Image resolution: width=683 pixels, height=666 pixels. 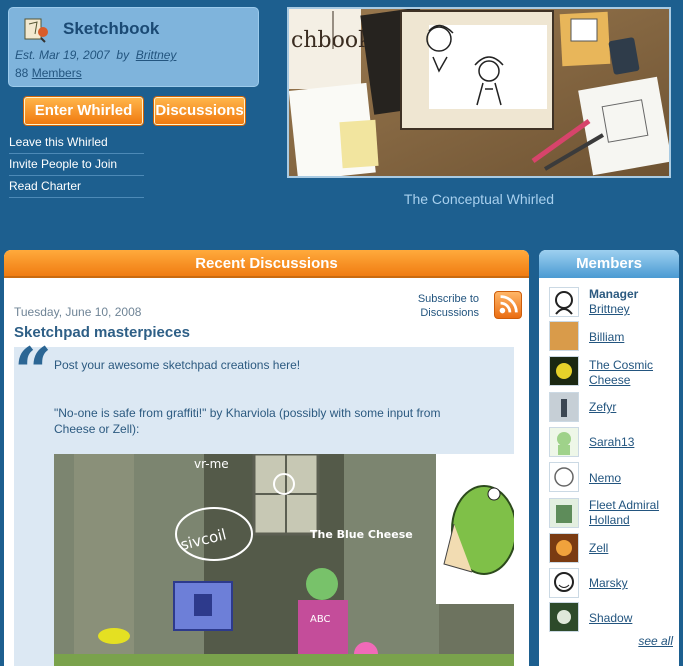 What do you see at coordinates (62, 55) in the screenshot?
I see `established-date: Est. Mar 19, 2007` at bounding box center [62, 55].